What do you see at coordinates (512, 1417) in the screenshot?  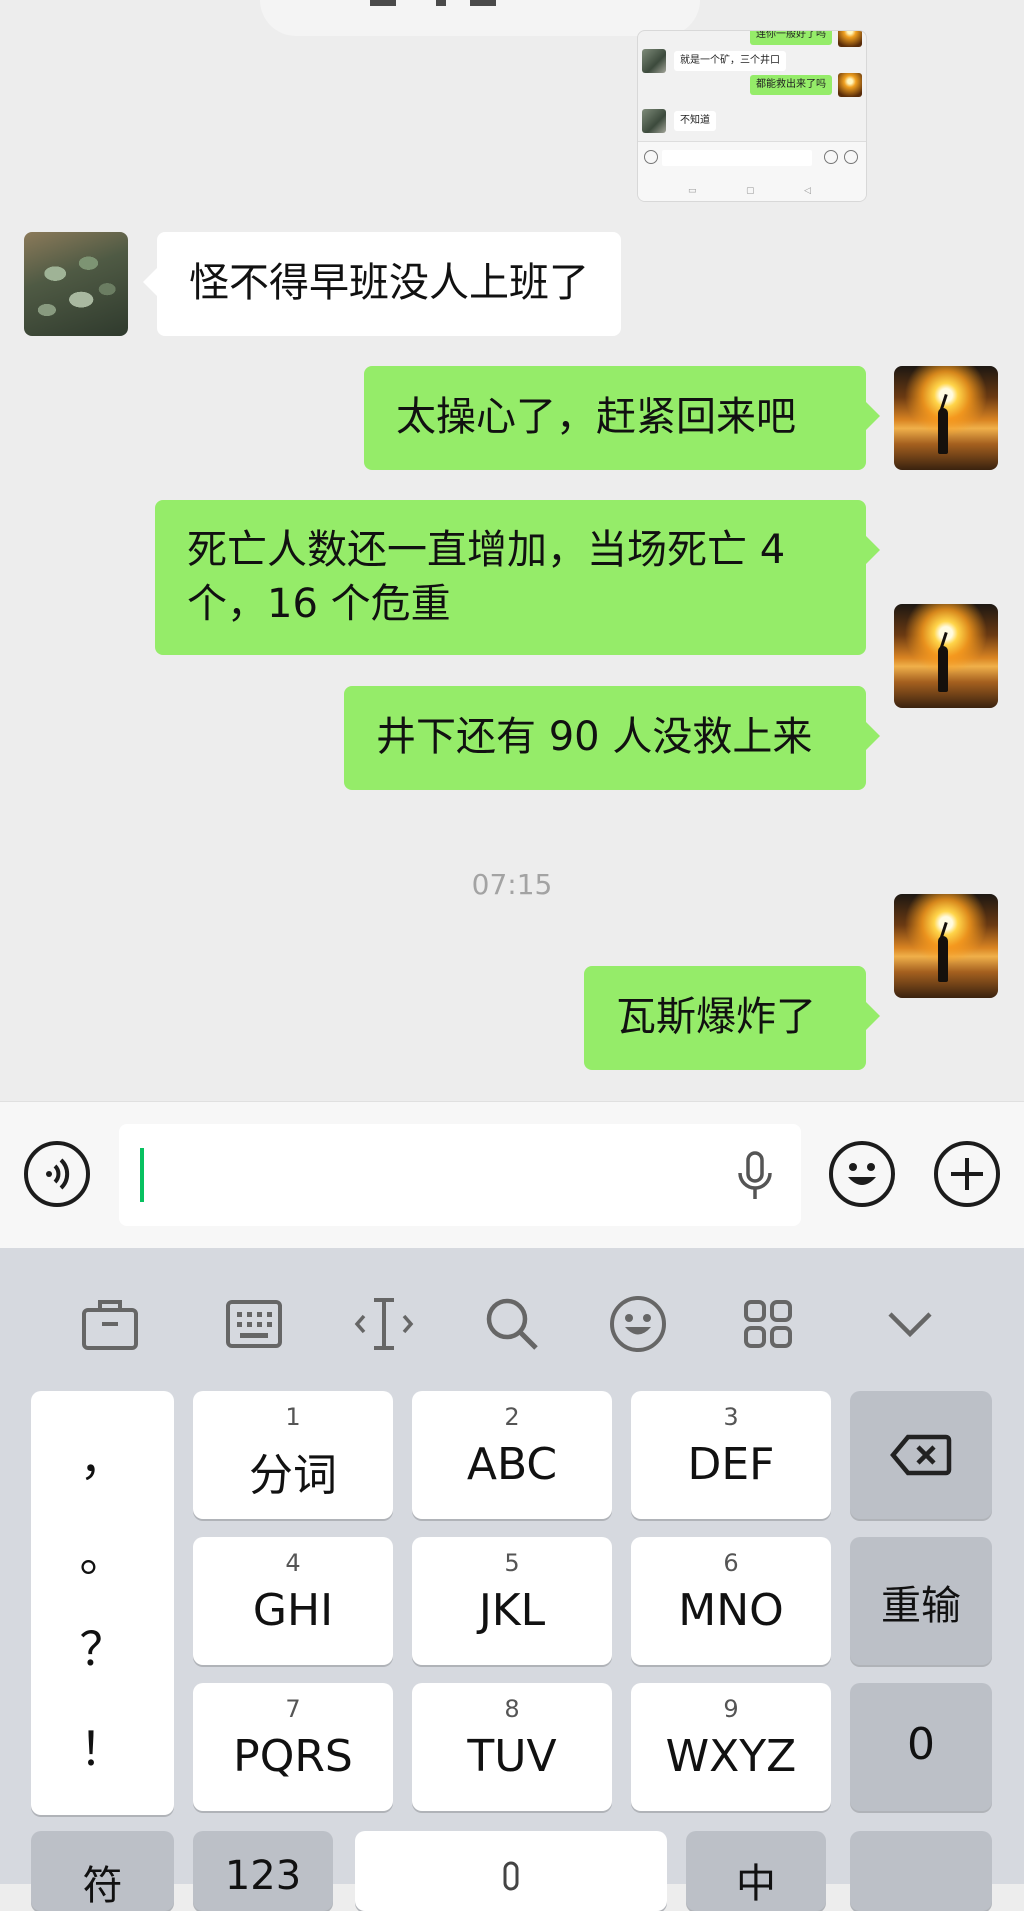 I see `key-number: 2` at bounding box center [512, 1417].